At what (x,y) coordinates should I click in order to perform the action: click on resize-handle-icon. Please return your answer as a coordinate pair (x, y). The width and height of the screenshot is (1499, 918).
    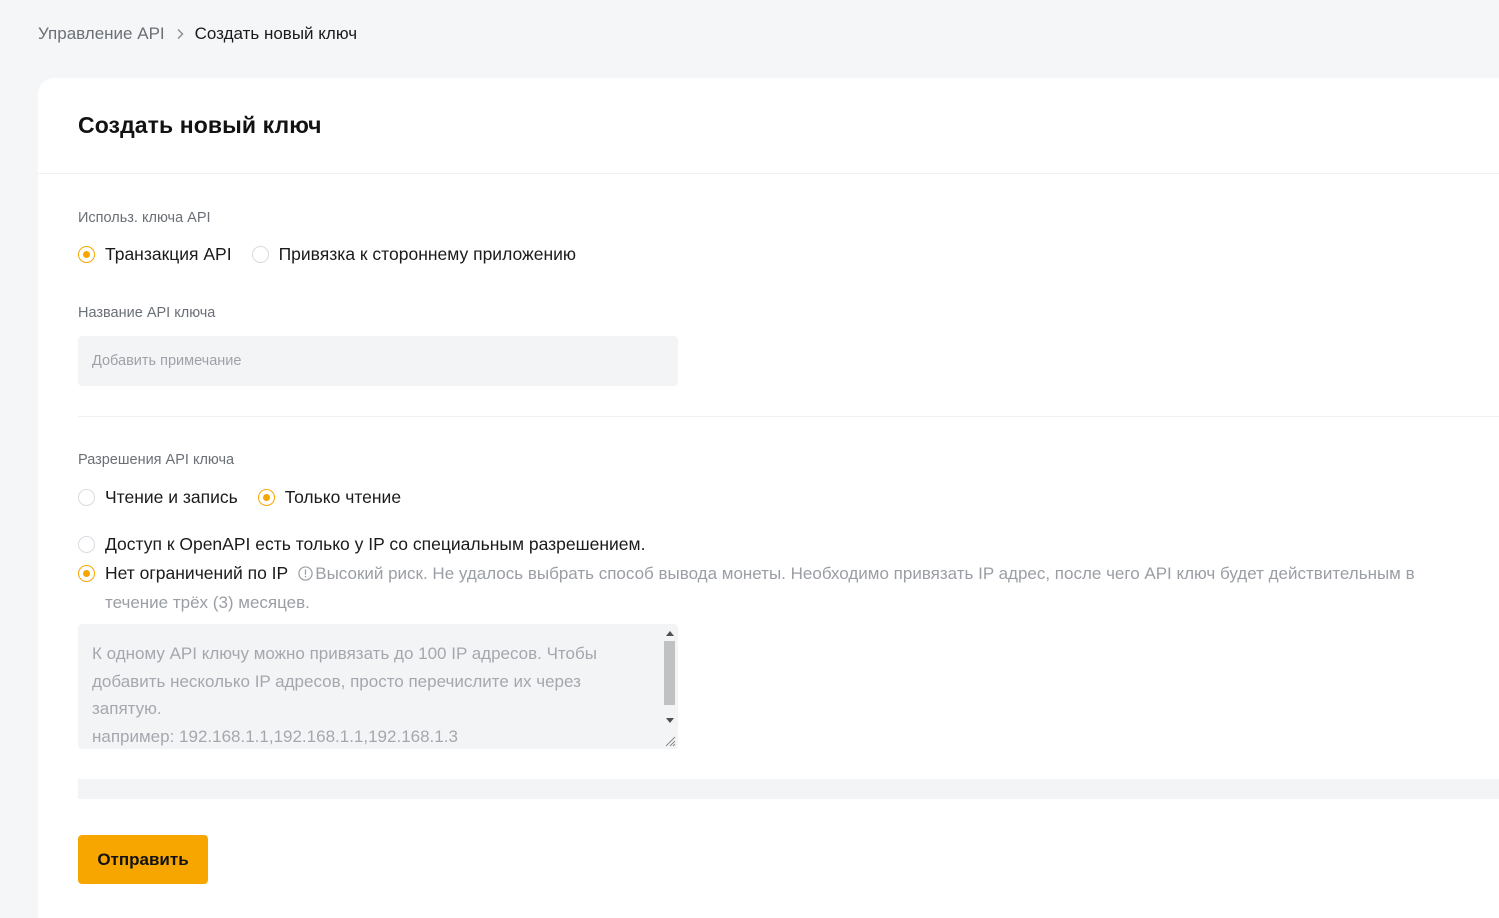
    Looking at the image, I should click on (669, 740).